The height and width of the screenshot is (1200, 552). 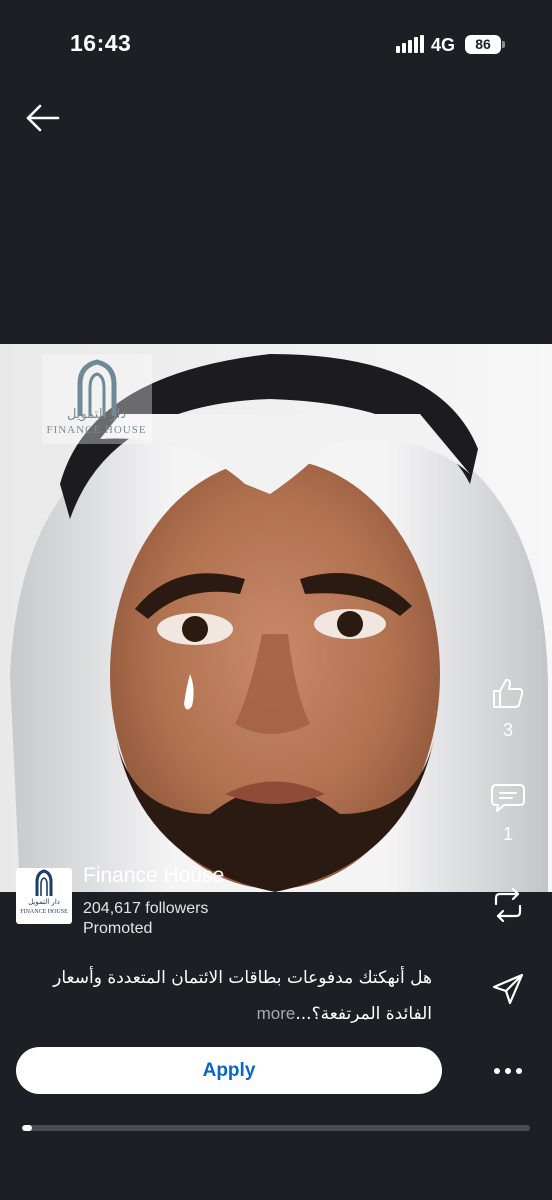 I want to click on battery-tip, so click(x=503, y=44).